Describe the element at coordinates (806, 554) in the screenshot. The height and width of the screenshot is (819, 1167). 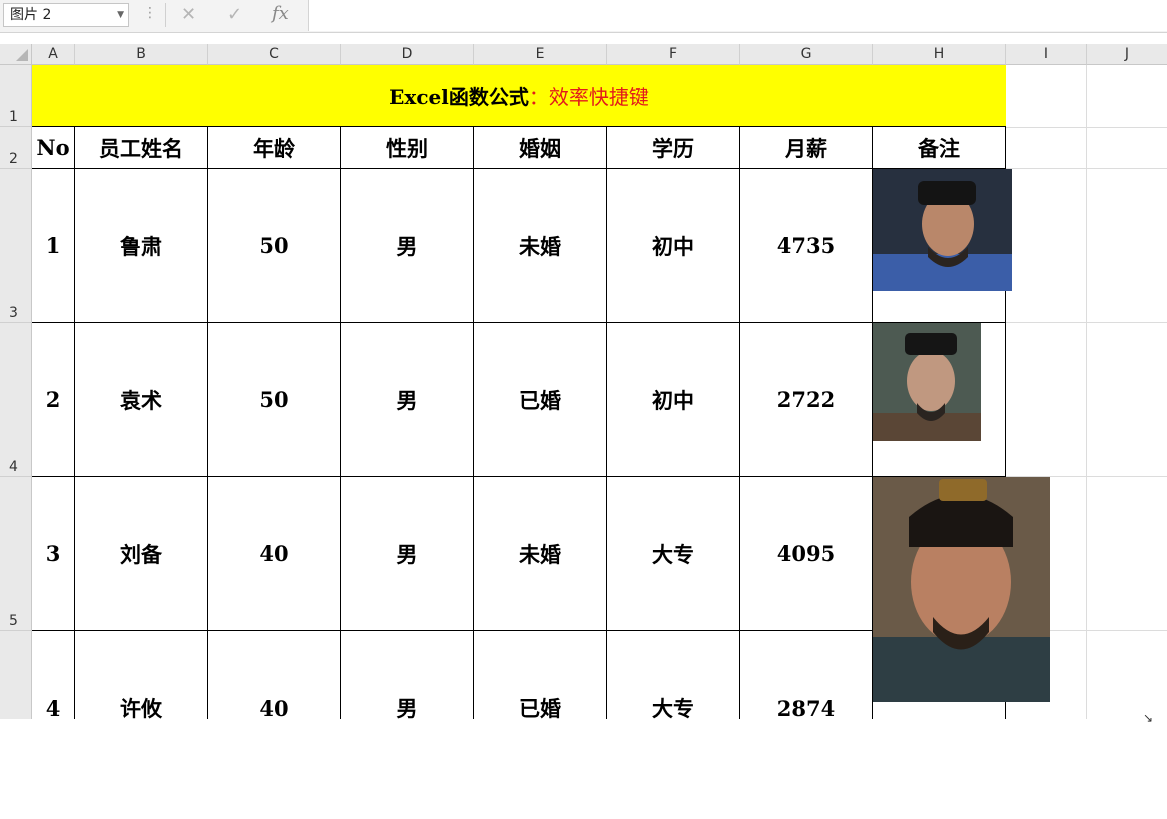
I see `cell-salary: 4095` at that location.